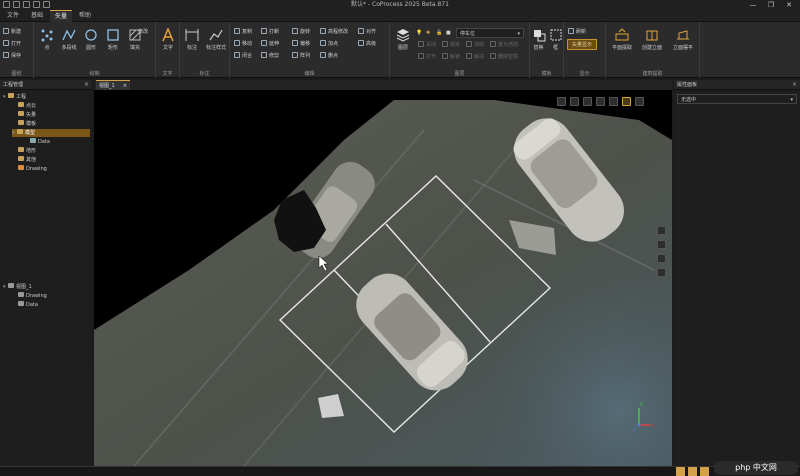 This screenshot has height=476, width=800. What do you see at coordinates (61, 16) in the screenshot?
I see `tab-vector: 矢量` at bounding box center [61, 16].